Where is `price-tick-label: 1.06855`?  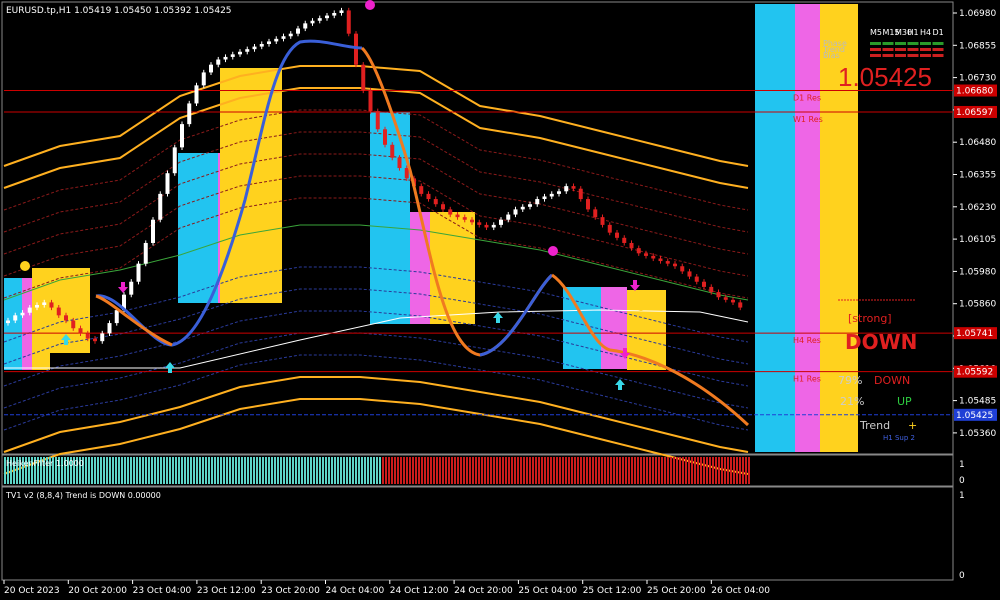
price-tick-label: 1.06855 is located at coordinates (977, 46).